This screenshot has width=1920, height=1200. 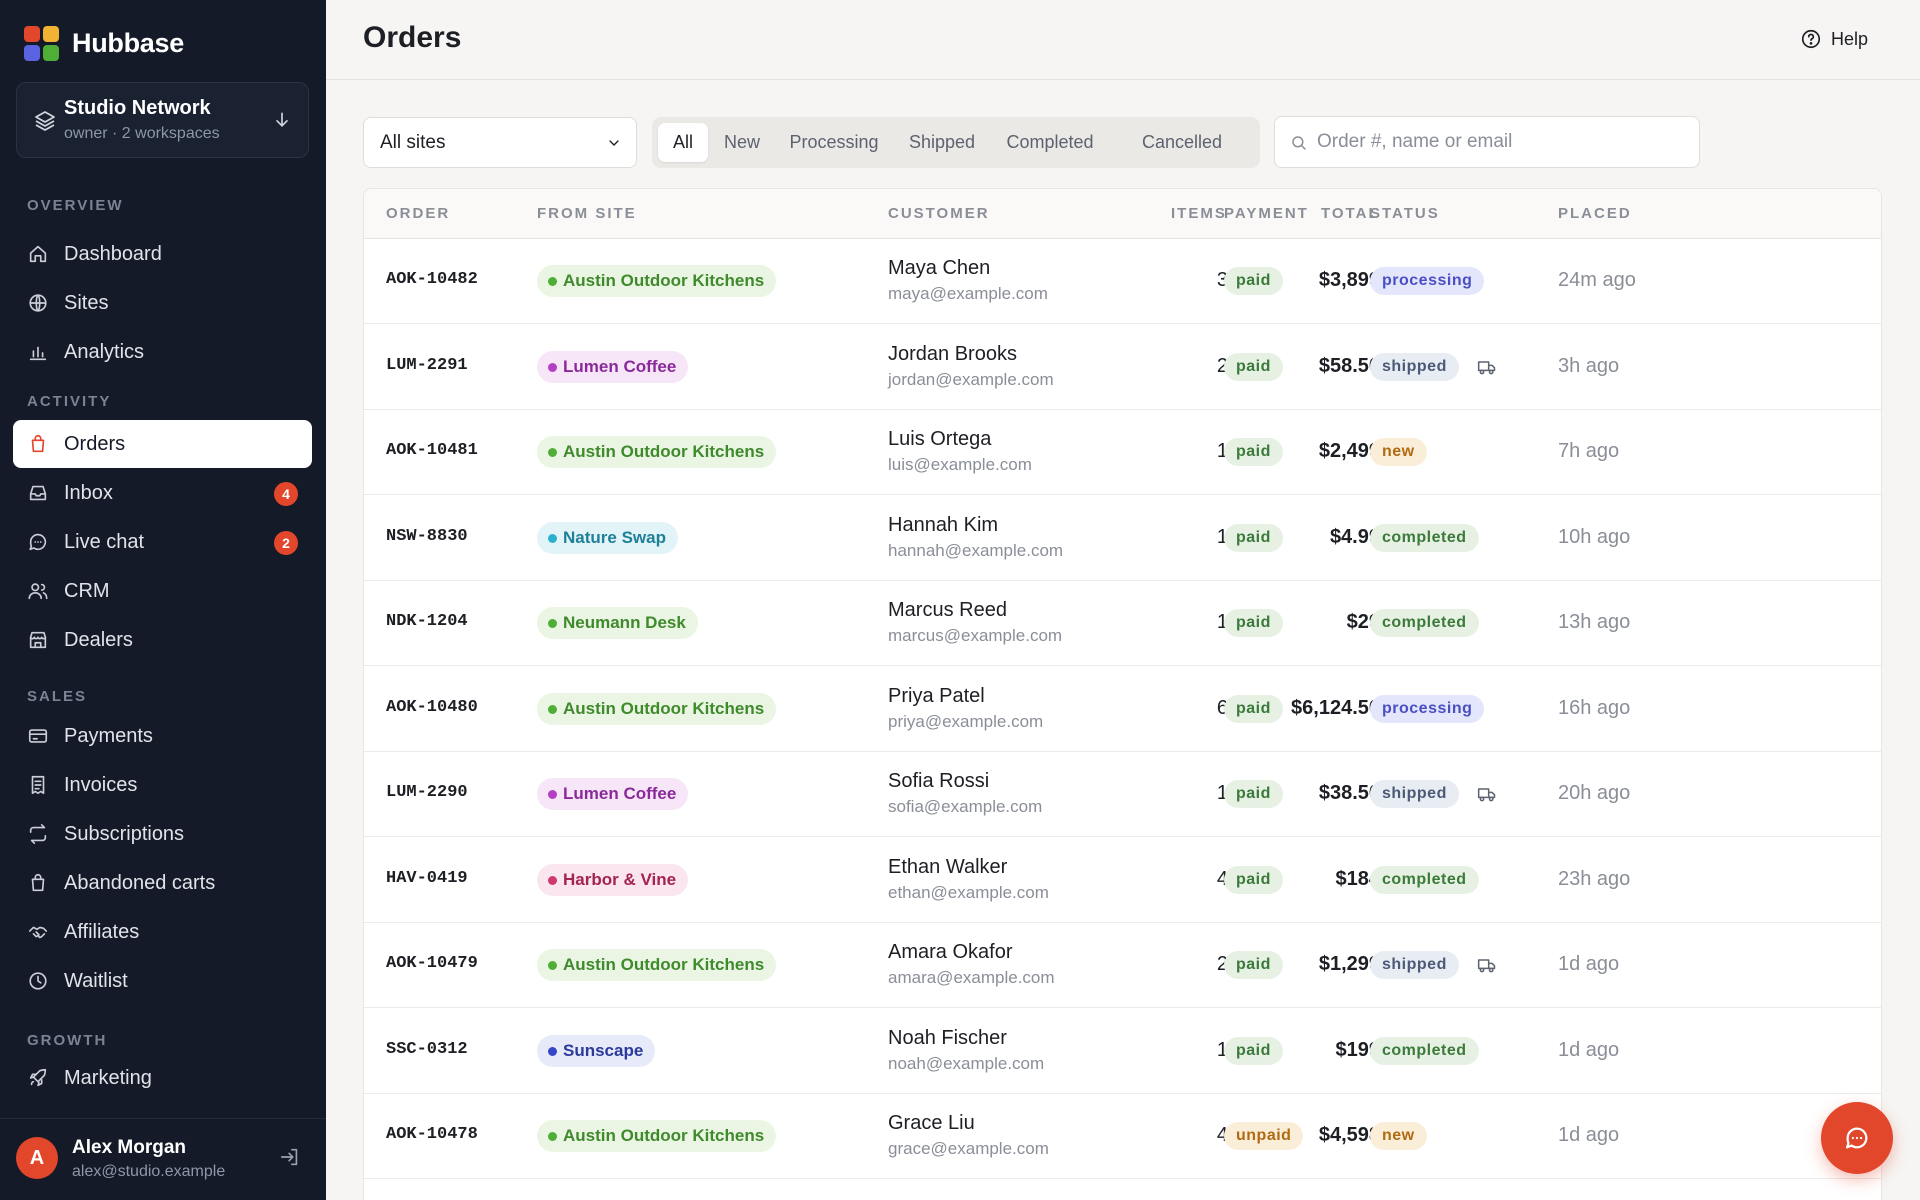 I want to click on order-number: LUM-2291, so click(x=427, y=365).